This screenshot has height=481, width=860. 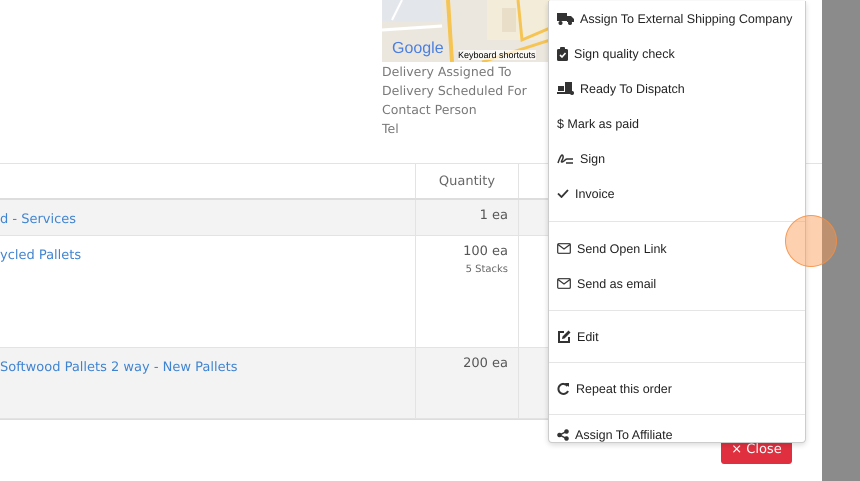 I want to click on menu-item: Edit, so click(x=677, y=336).